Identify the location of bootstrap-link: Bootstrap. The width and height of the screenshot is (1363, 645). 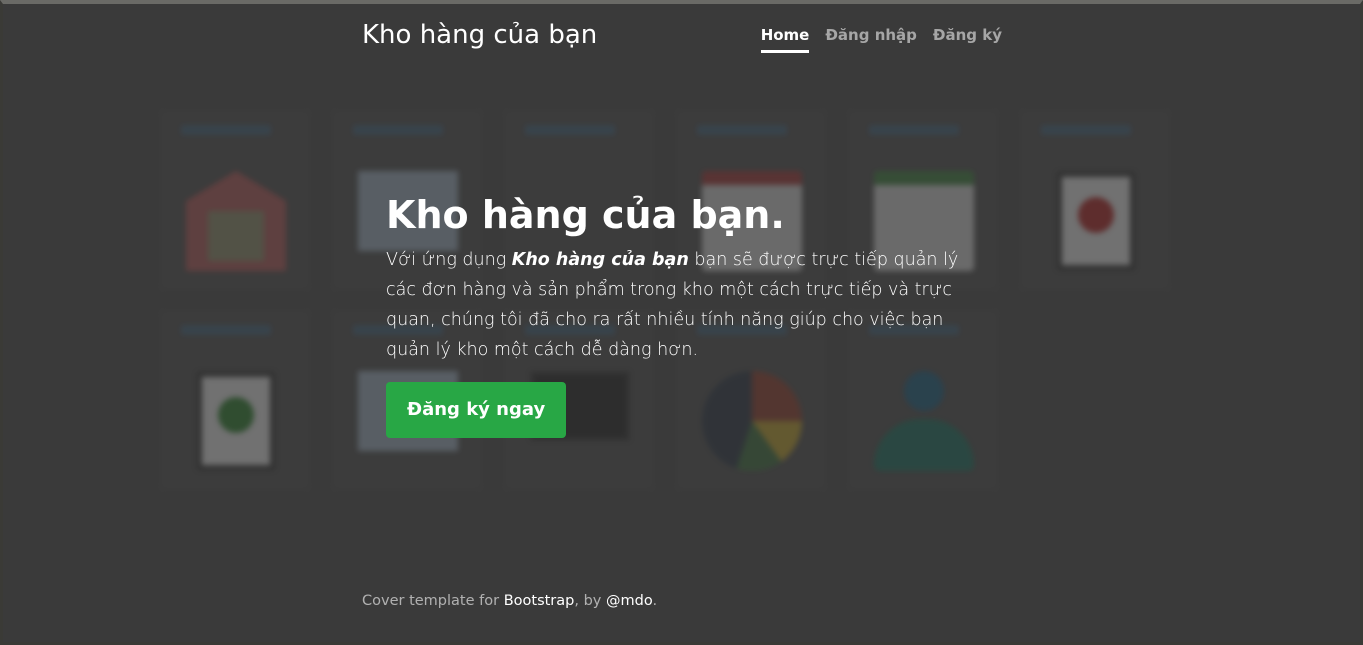
(539, 601).